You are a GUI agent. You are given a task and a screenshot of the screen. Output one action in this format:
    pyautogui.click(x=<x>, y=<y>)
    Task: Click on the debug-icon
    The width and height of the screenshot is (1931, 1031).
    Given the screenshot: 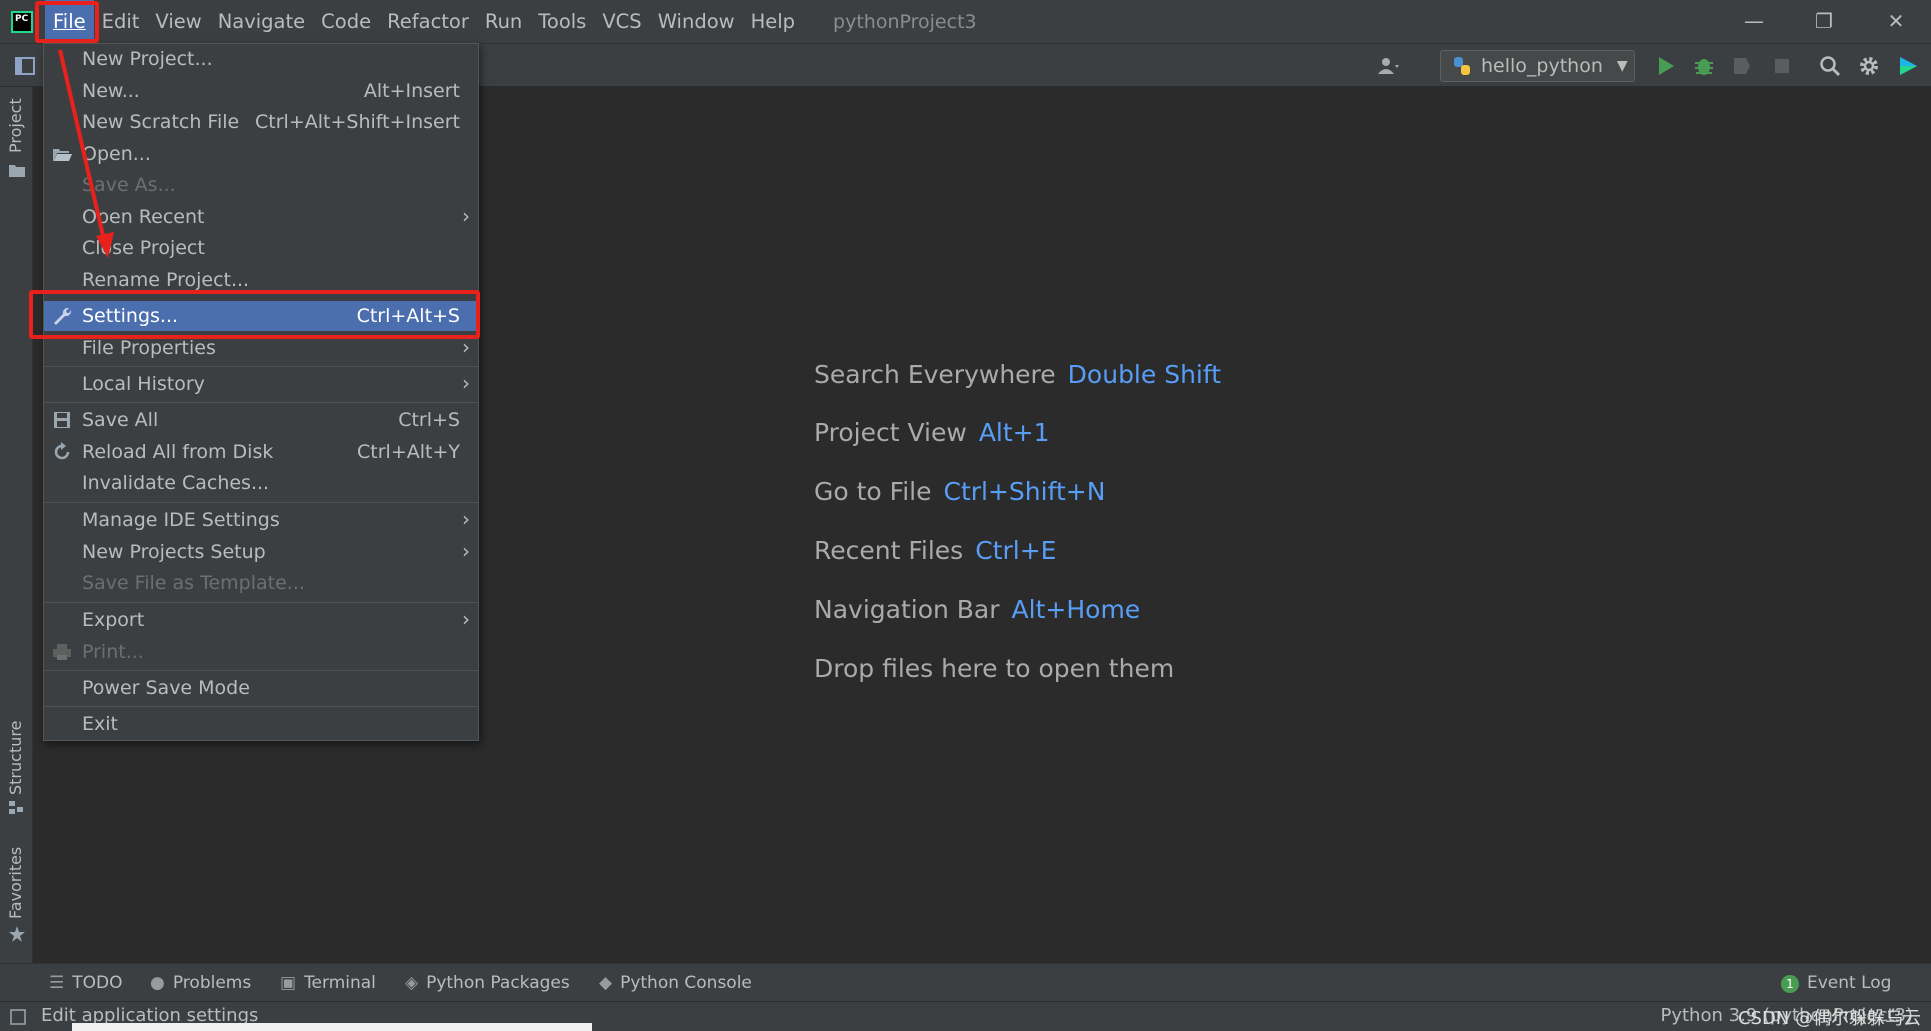 What is the action you would take?
    pyautogui.click(x=1704, y=66)
    